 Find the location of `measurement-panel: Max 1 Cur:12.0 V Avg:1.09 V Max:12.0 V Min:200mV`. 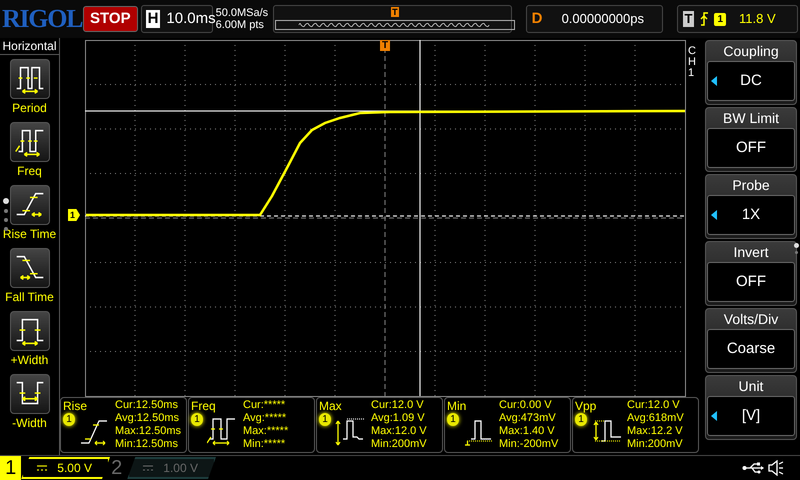

measurement-panel: Max 1 Cur:12.0 V Avg:1.09 V Max:12.0 V Min:200mV is located at coordinates (379, 425).